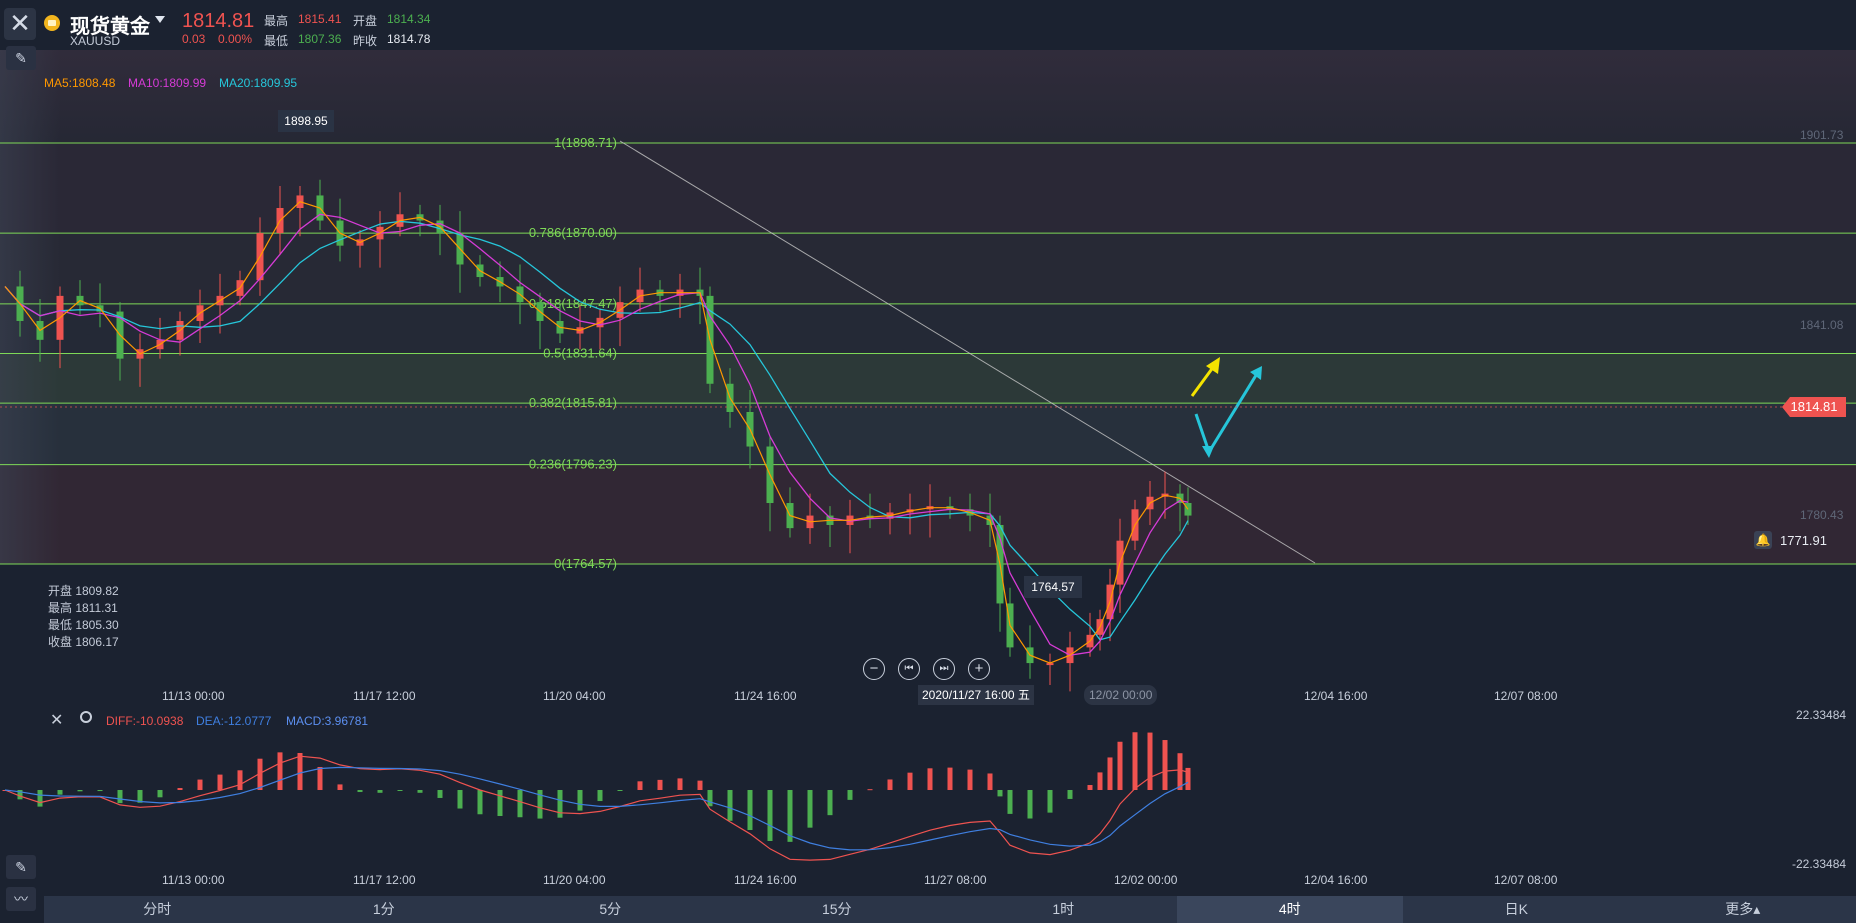 The width and height of the screenshot is (1856, 923). Describe the element at coordinates (1819, 864) in the screenshot. I see `macd-axis-bottom: -22.33484` at that location.